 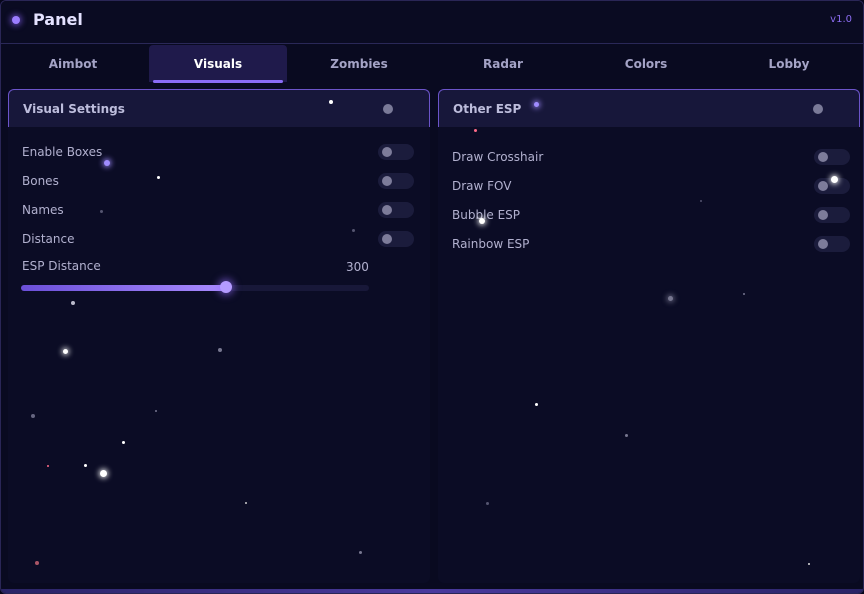 What do you see at coordinates (498, 157) in the screenshot?
I see `setting-label-draw-crosshair: Draw Crosshair` at bounding box center [498, 157].